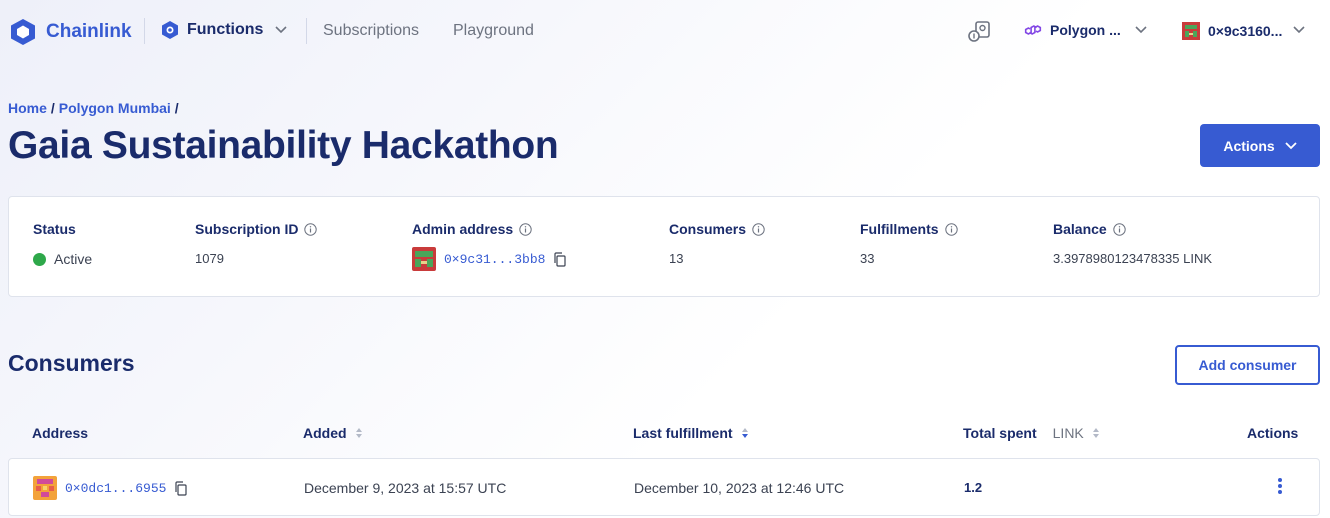  Describe the element at coordinates (1280, 486) in the screenshot. I see `more-options-icon` at that location.